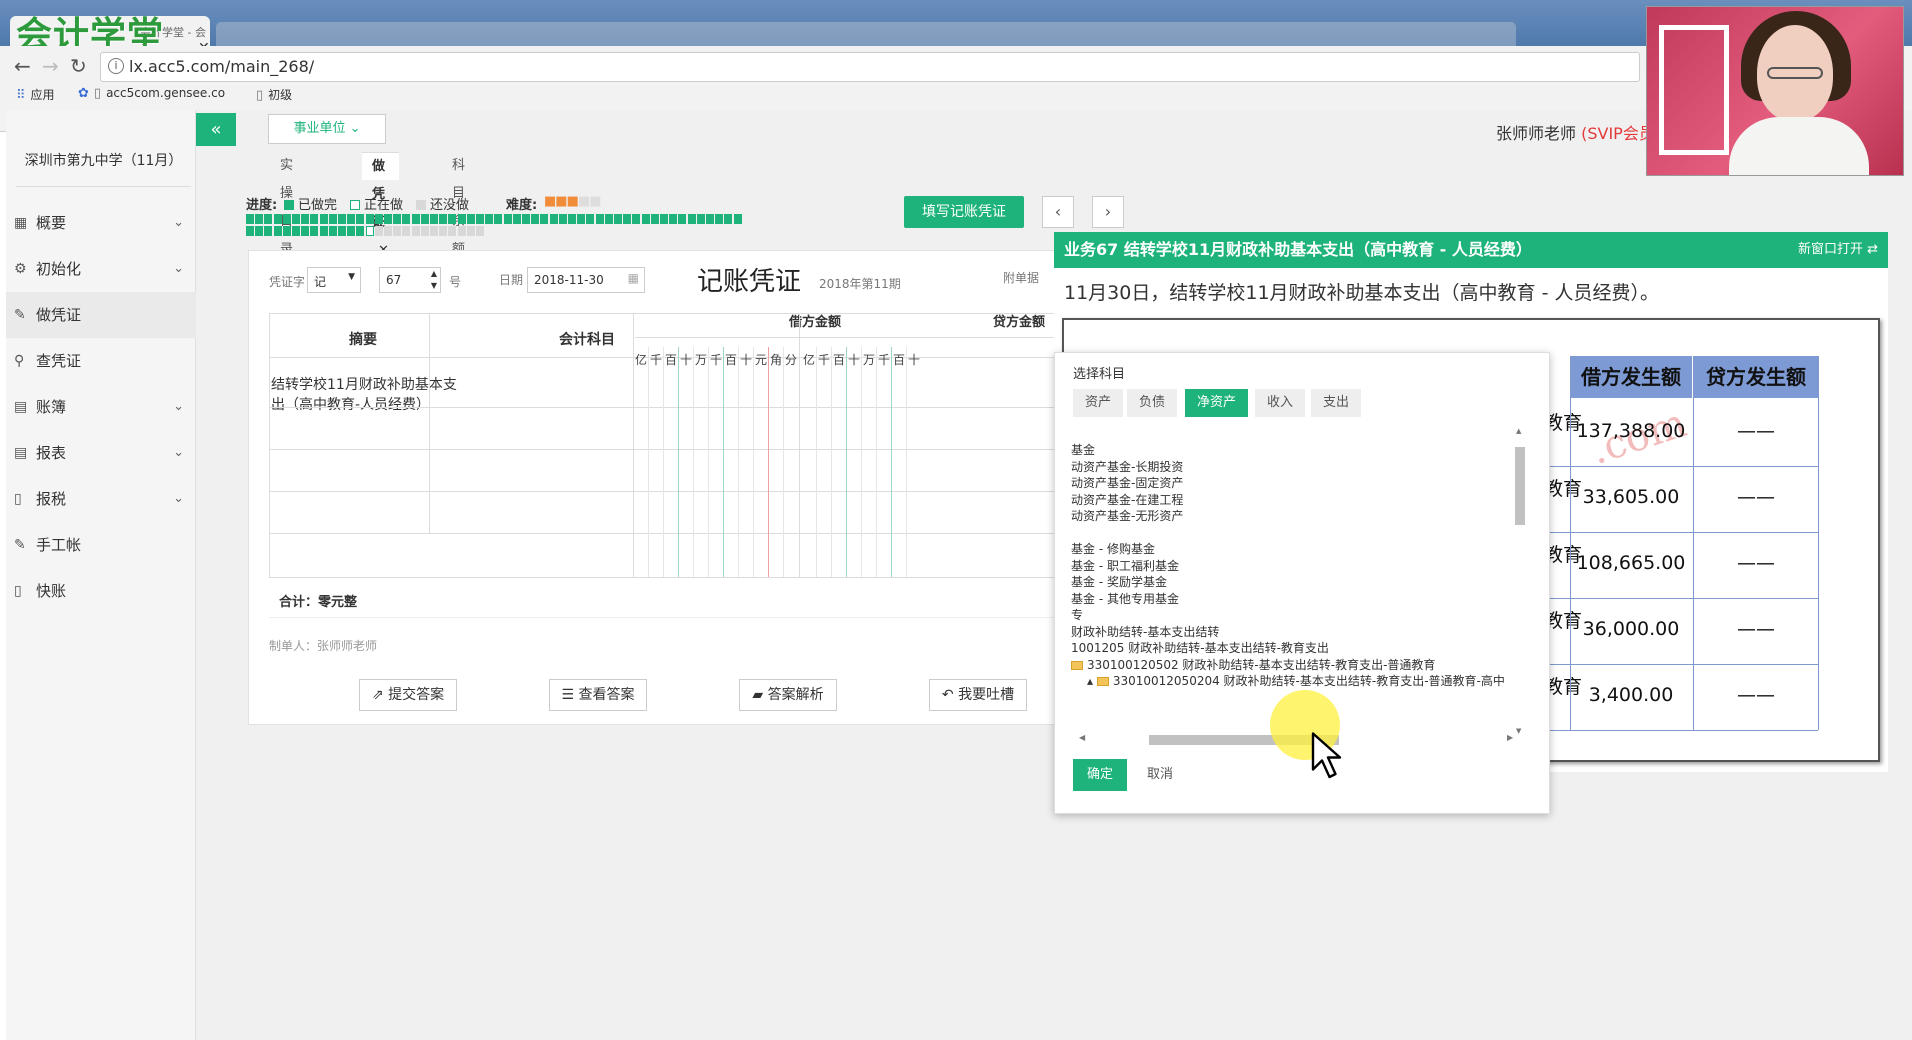 Image resolution: width=1912 pixels, height=1040 pixels. What do you see at coordinates (1127, 515) in the screenshot?
I see `tree-item: 动资产基金-无形资产` at bounding box center [1127, 515].